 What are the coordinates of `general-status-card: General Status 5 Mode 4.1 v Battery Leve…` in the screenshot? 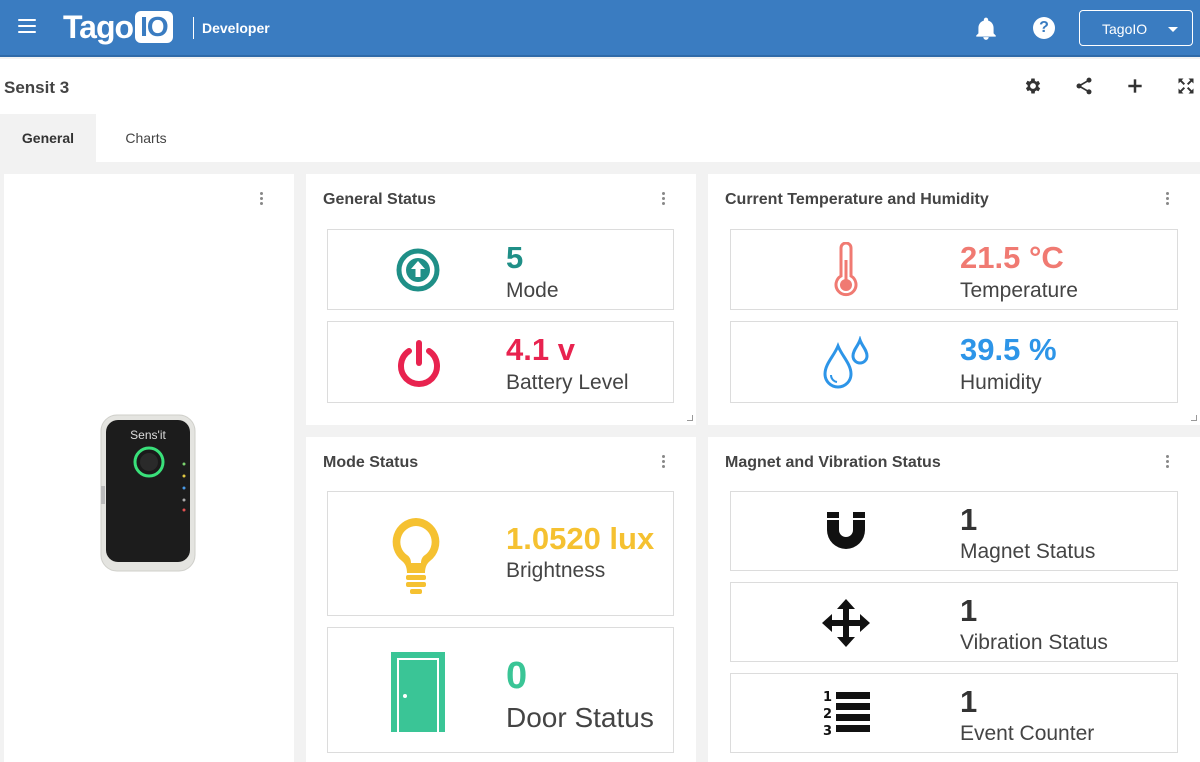 It's located at (501, 299).